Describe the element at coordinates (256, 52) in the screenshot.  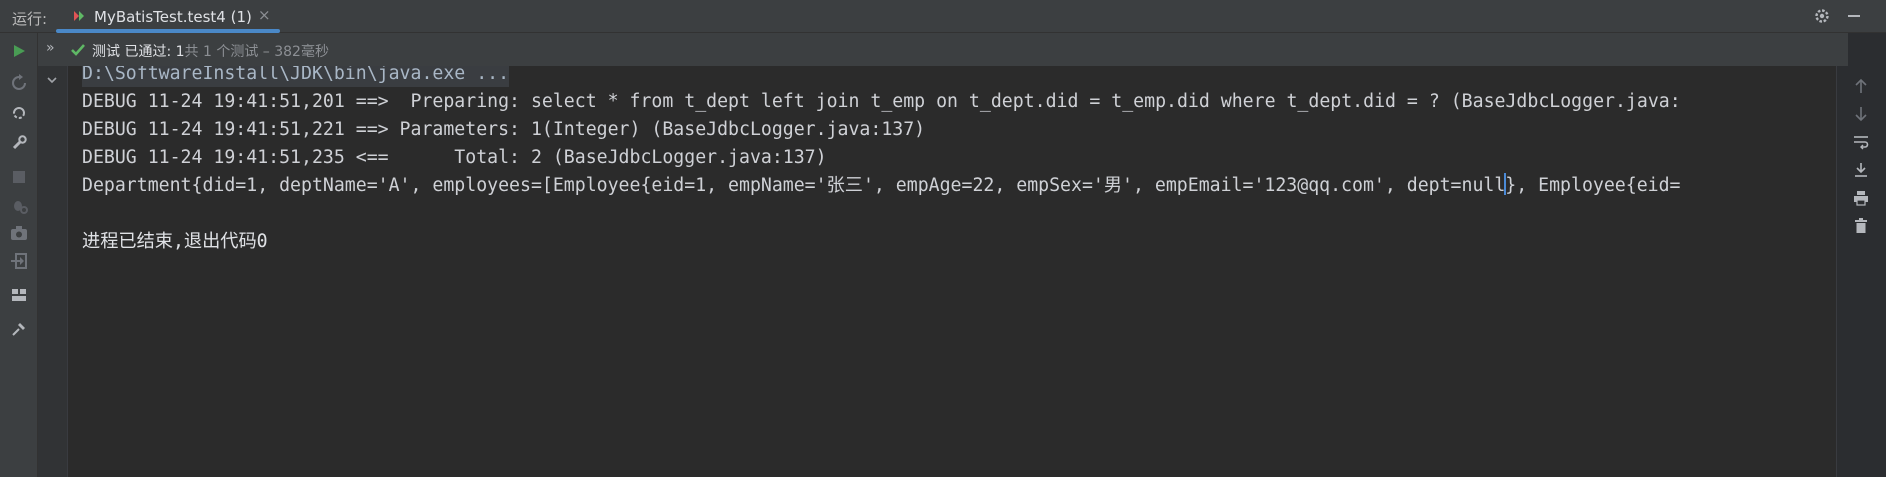
I see `tests-detail-text: 共 1 个测试 – 382毫秒` at that location.